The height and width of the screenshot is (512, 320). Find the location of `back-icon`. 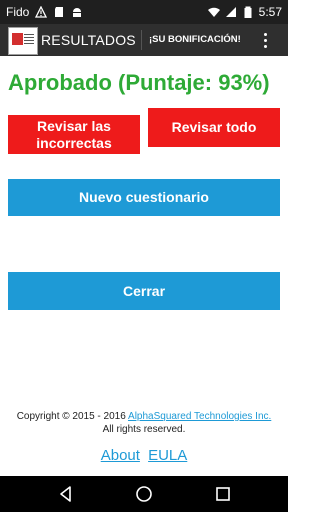

back-icon is located at coordinates (66, 494).